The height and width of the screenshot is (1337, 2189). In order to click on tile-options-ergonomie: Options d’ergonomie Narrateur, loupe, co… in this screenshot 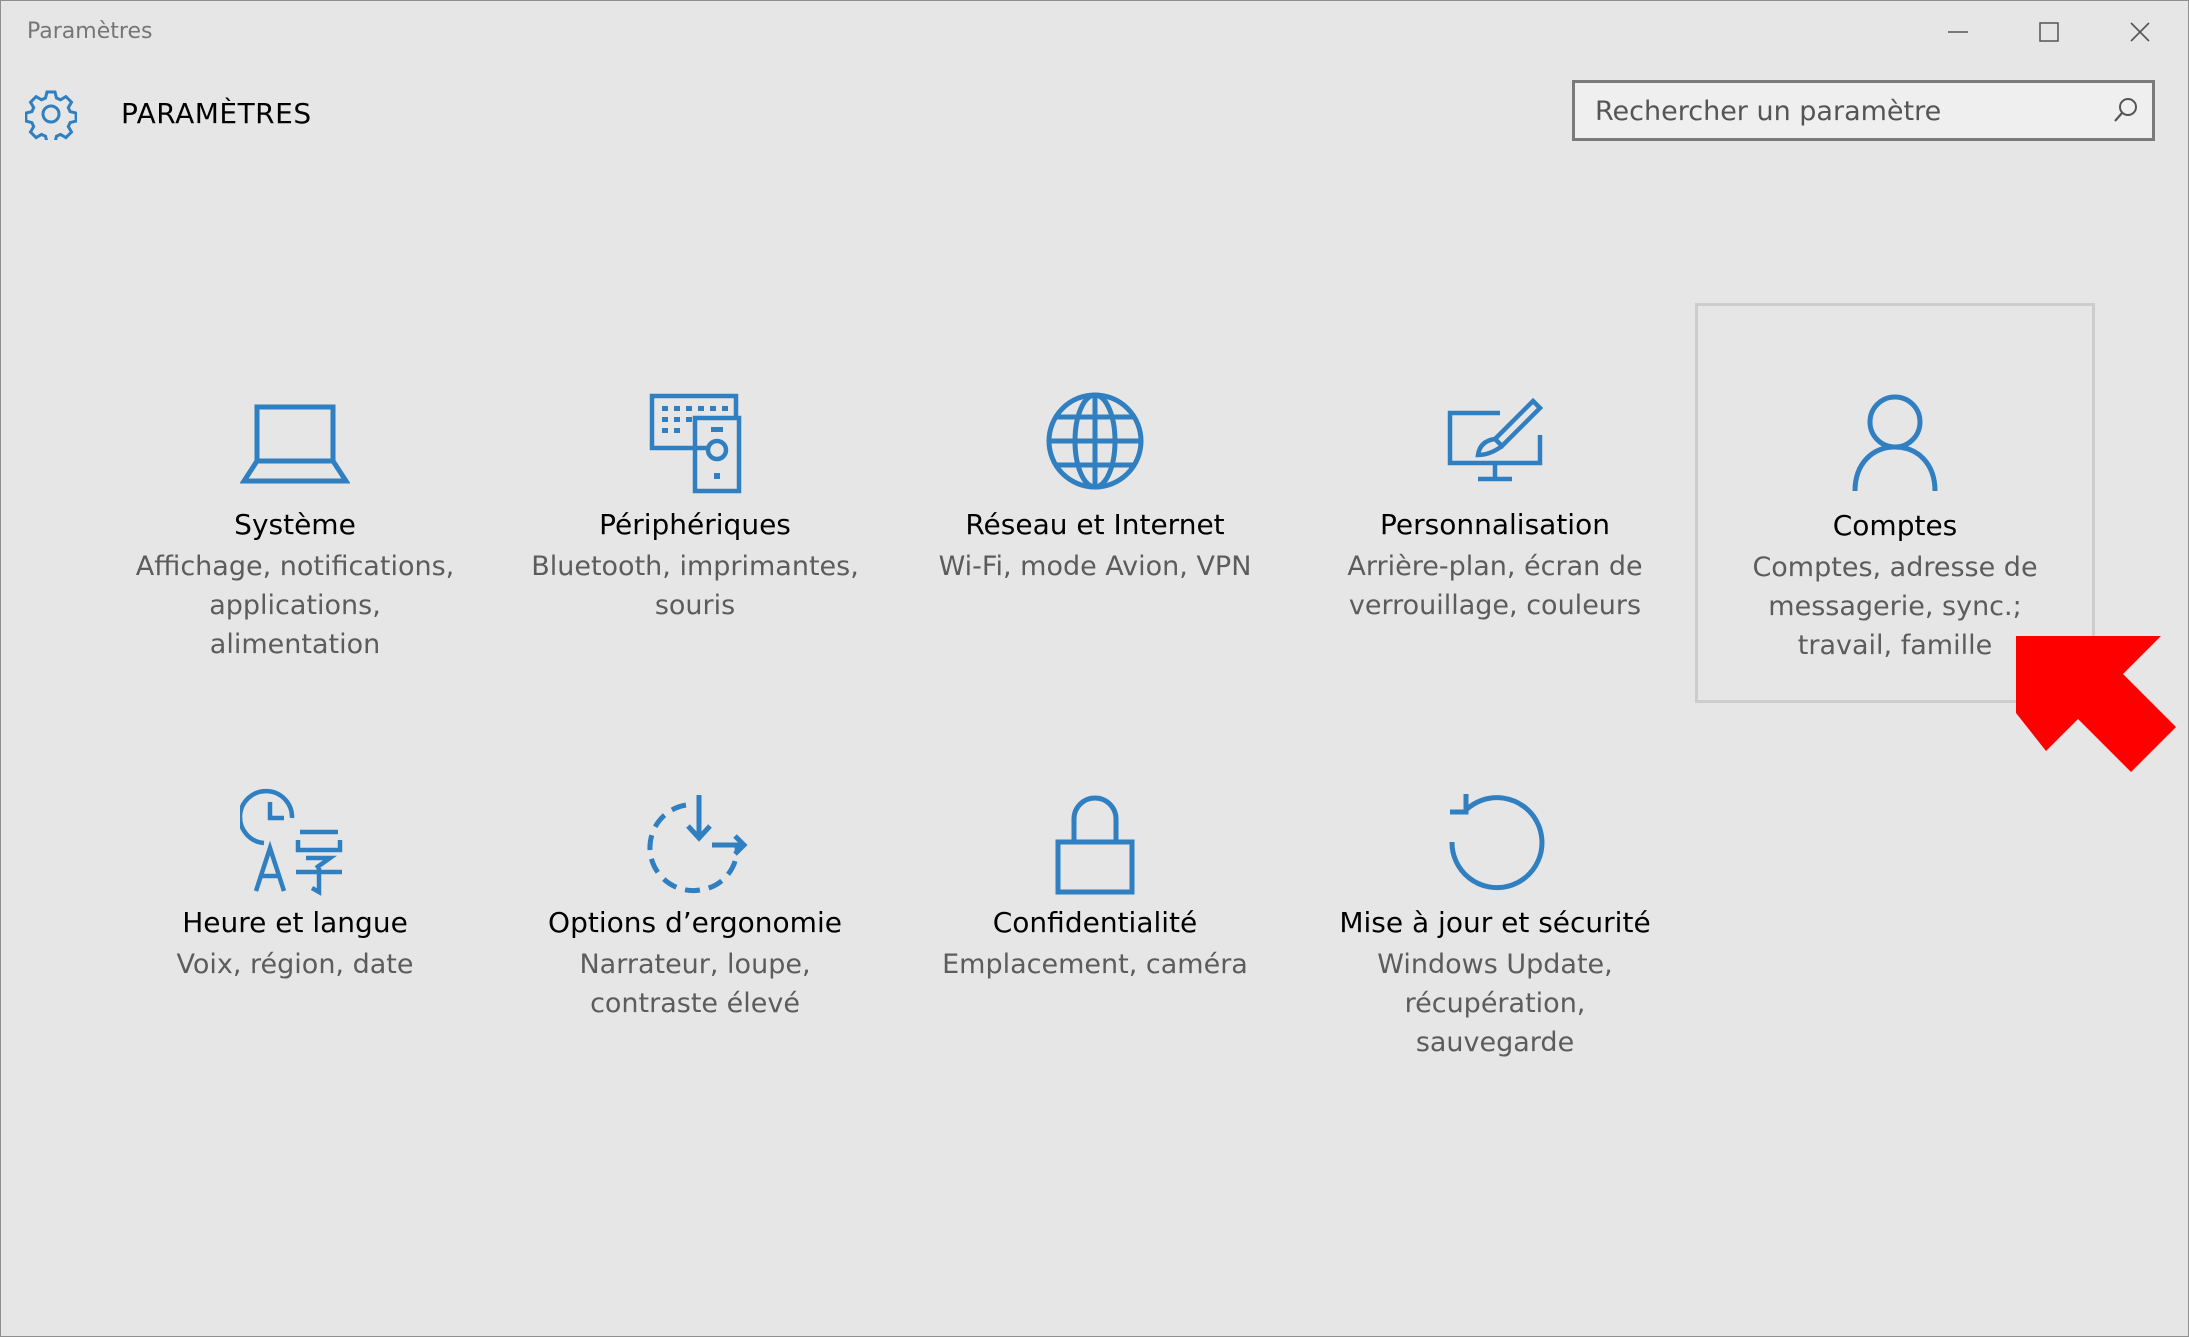, I will do `click(695, 904)`.